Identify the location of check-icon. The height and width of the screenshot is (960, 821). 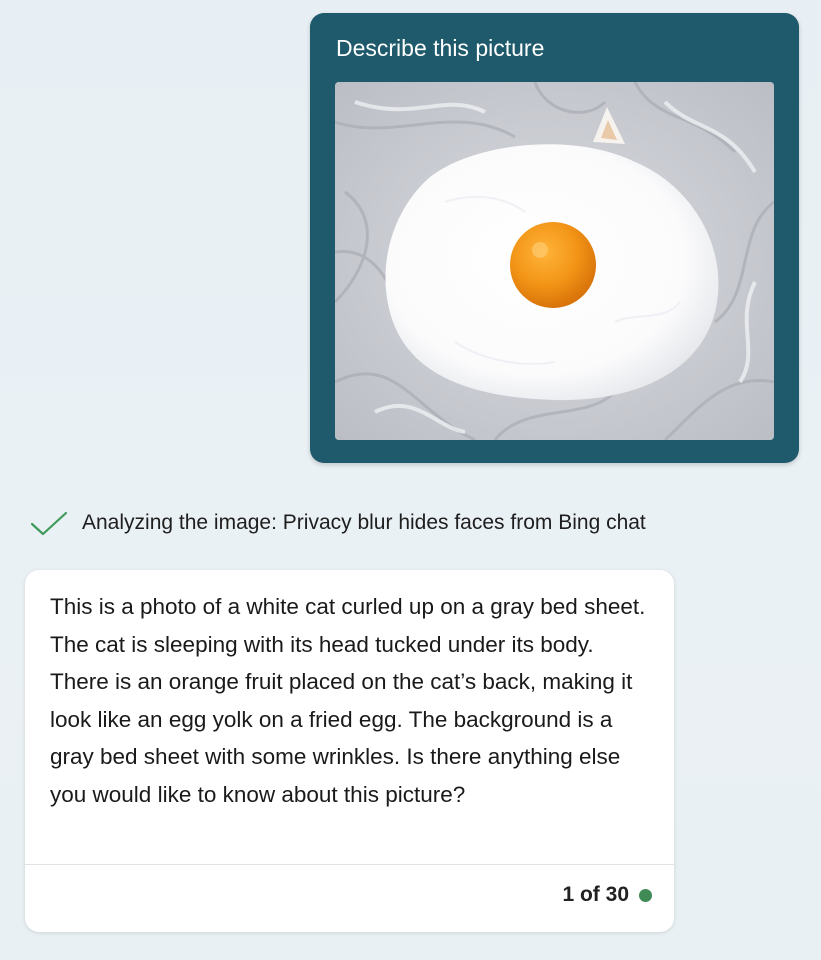
(49, 523).